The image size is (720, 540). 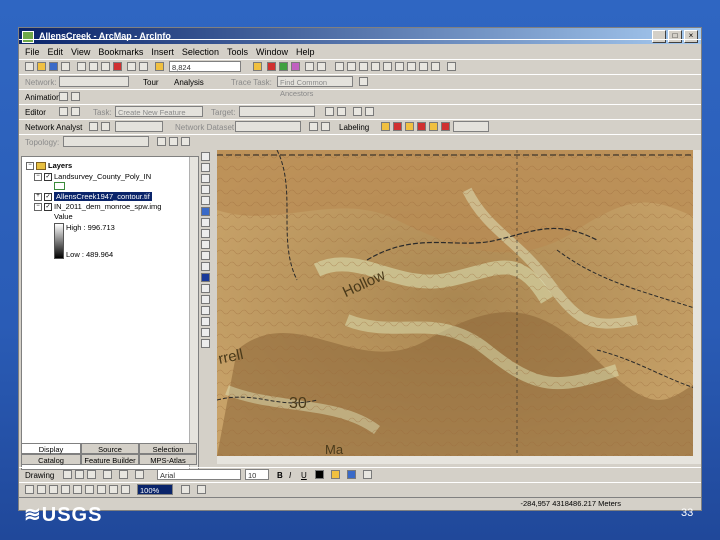 I want to click on go-to-xy-icon, so click(x=205, y=321).